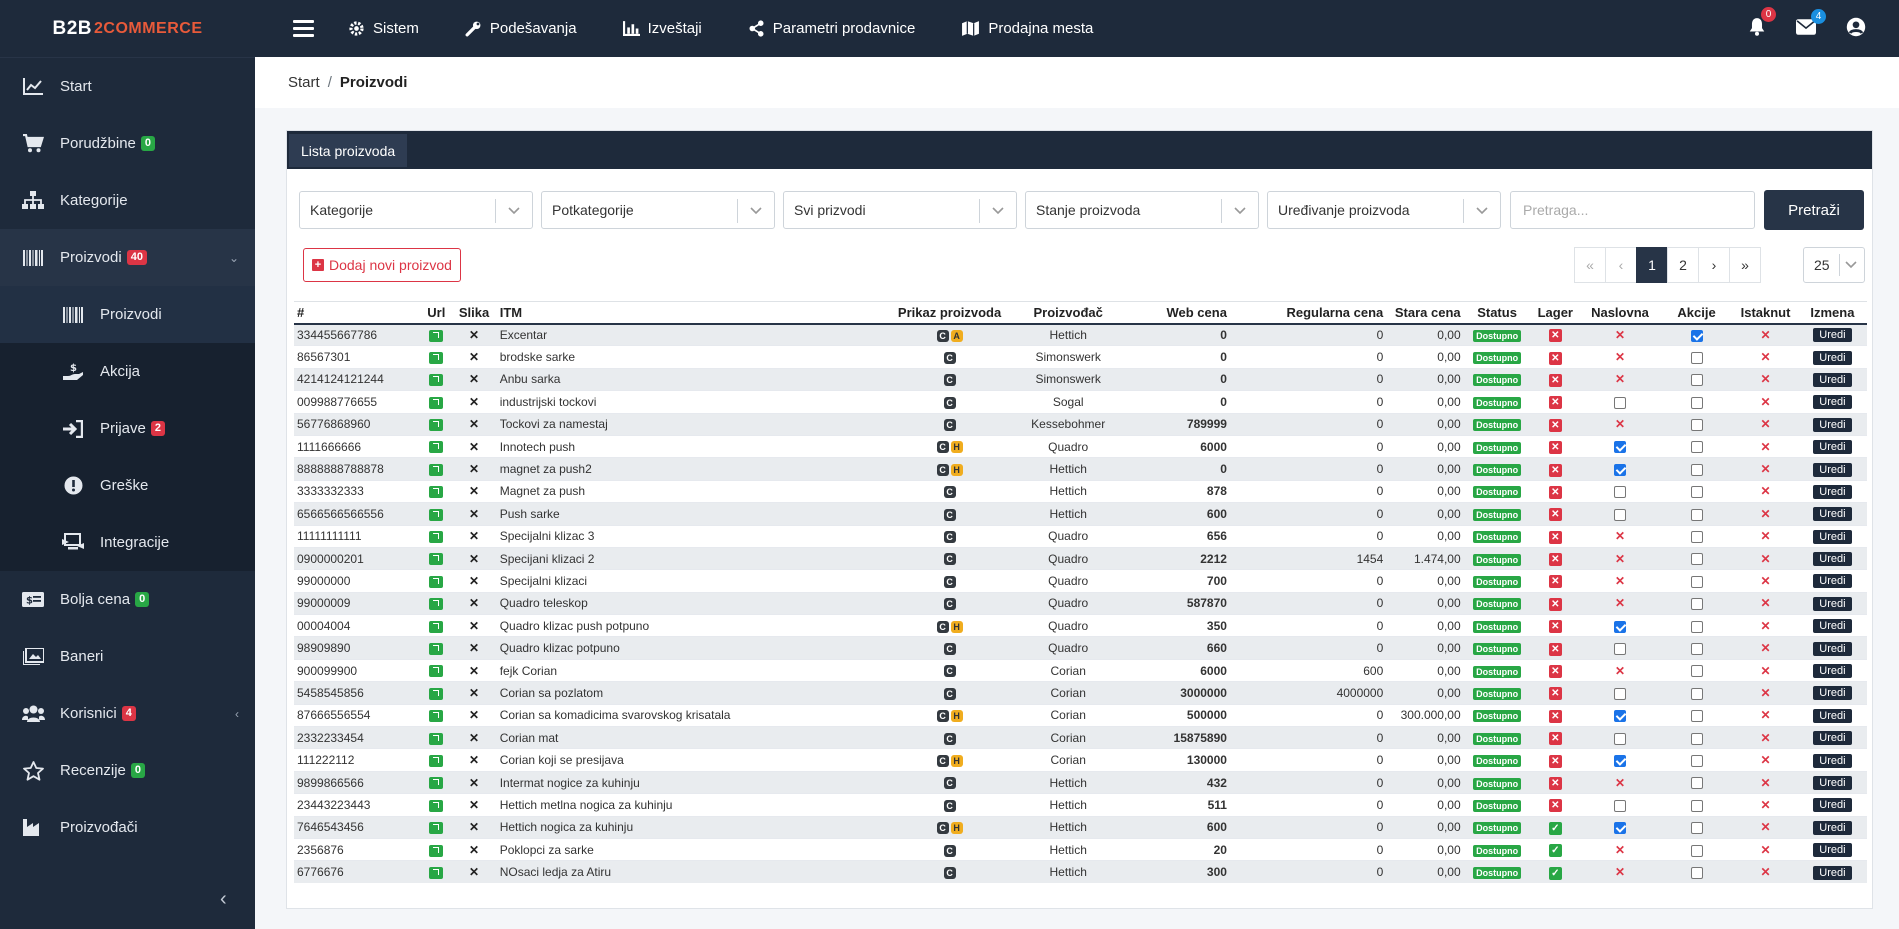  What do you see at coordinates (1683, 265) in the screenshot?
I see `pagination-page-2: 2` at bounding box center [1683, 265].